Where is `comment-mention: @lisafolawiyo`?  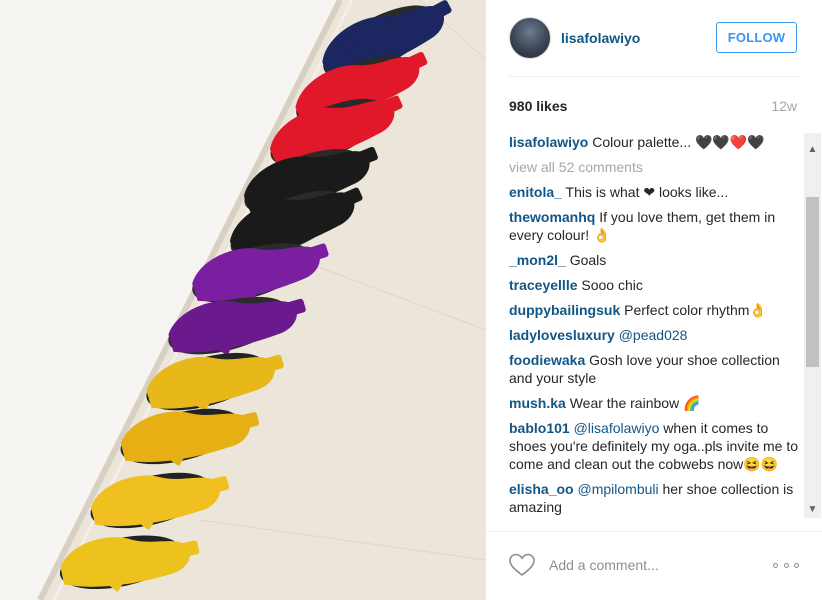 comment-mention: @lisafolawiyo is located at coordinates (617, 428).